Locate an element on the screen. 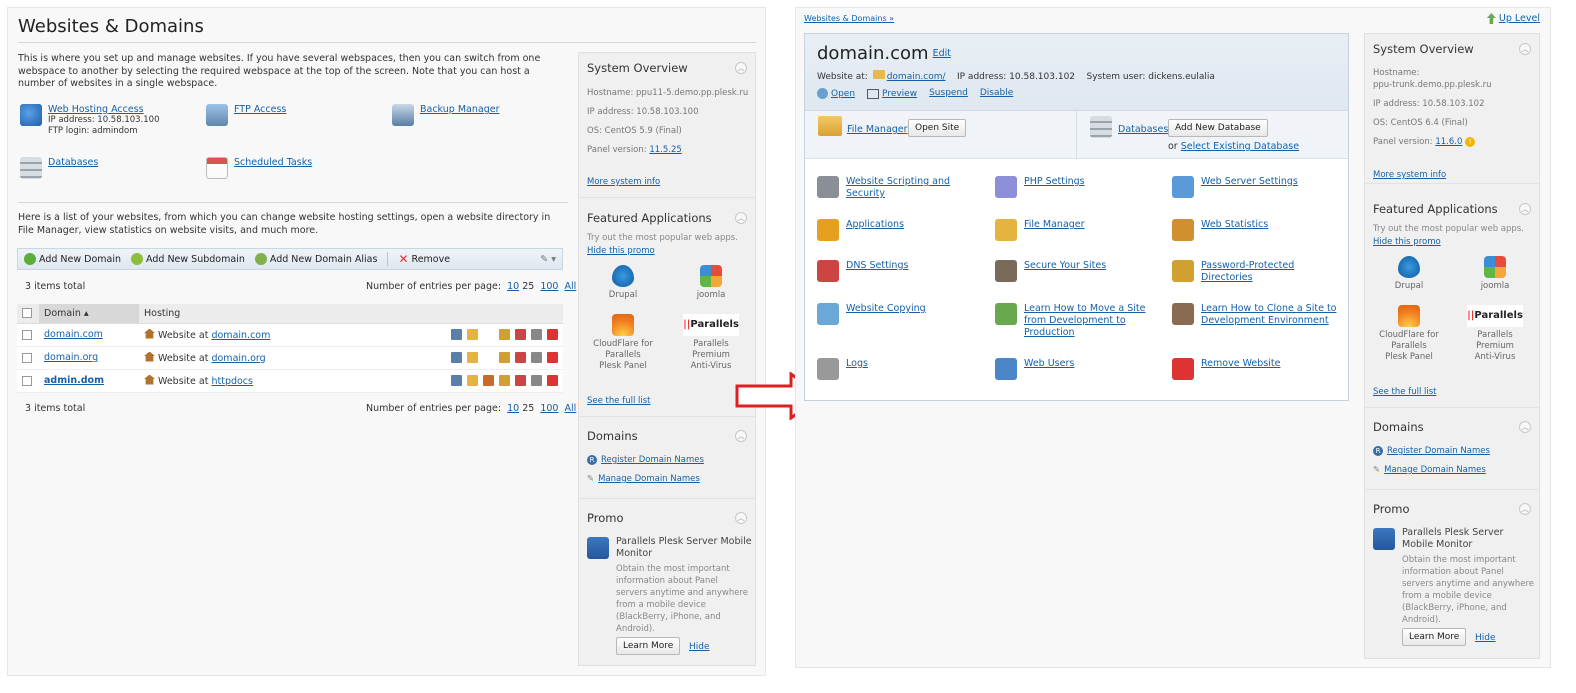  feature-folder: File Manager is located at coordinates (1077, 230).